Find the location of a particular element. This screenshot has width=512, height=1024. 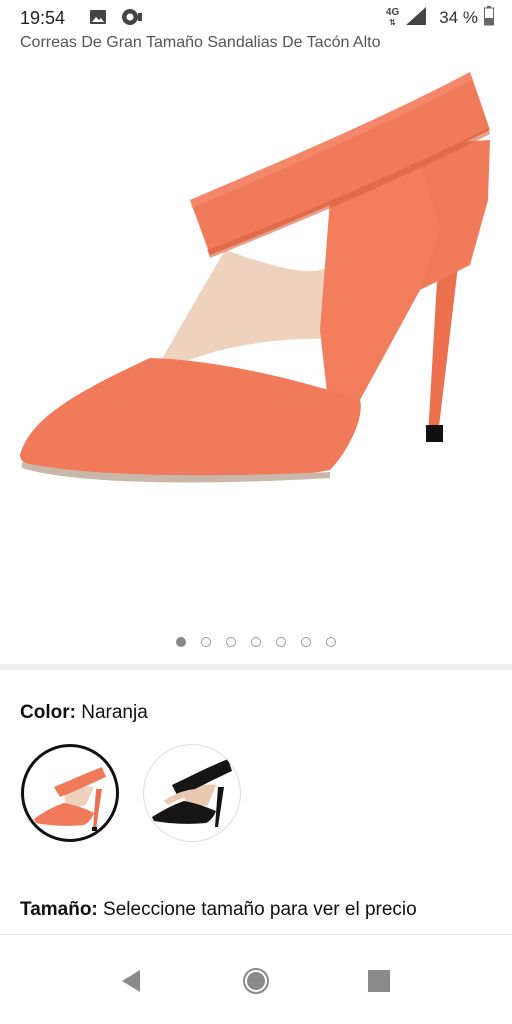

battery-icon is located at coordinates (489, 18).